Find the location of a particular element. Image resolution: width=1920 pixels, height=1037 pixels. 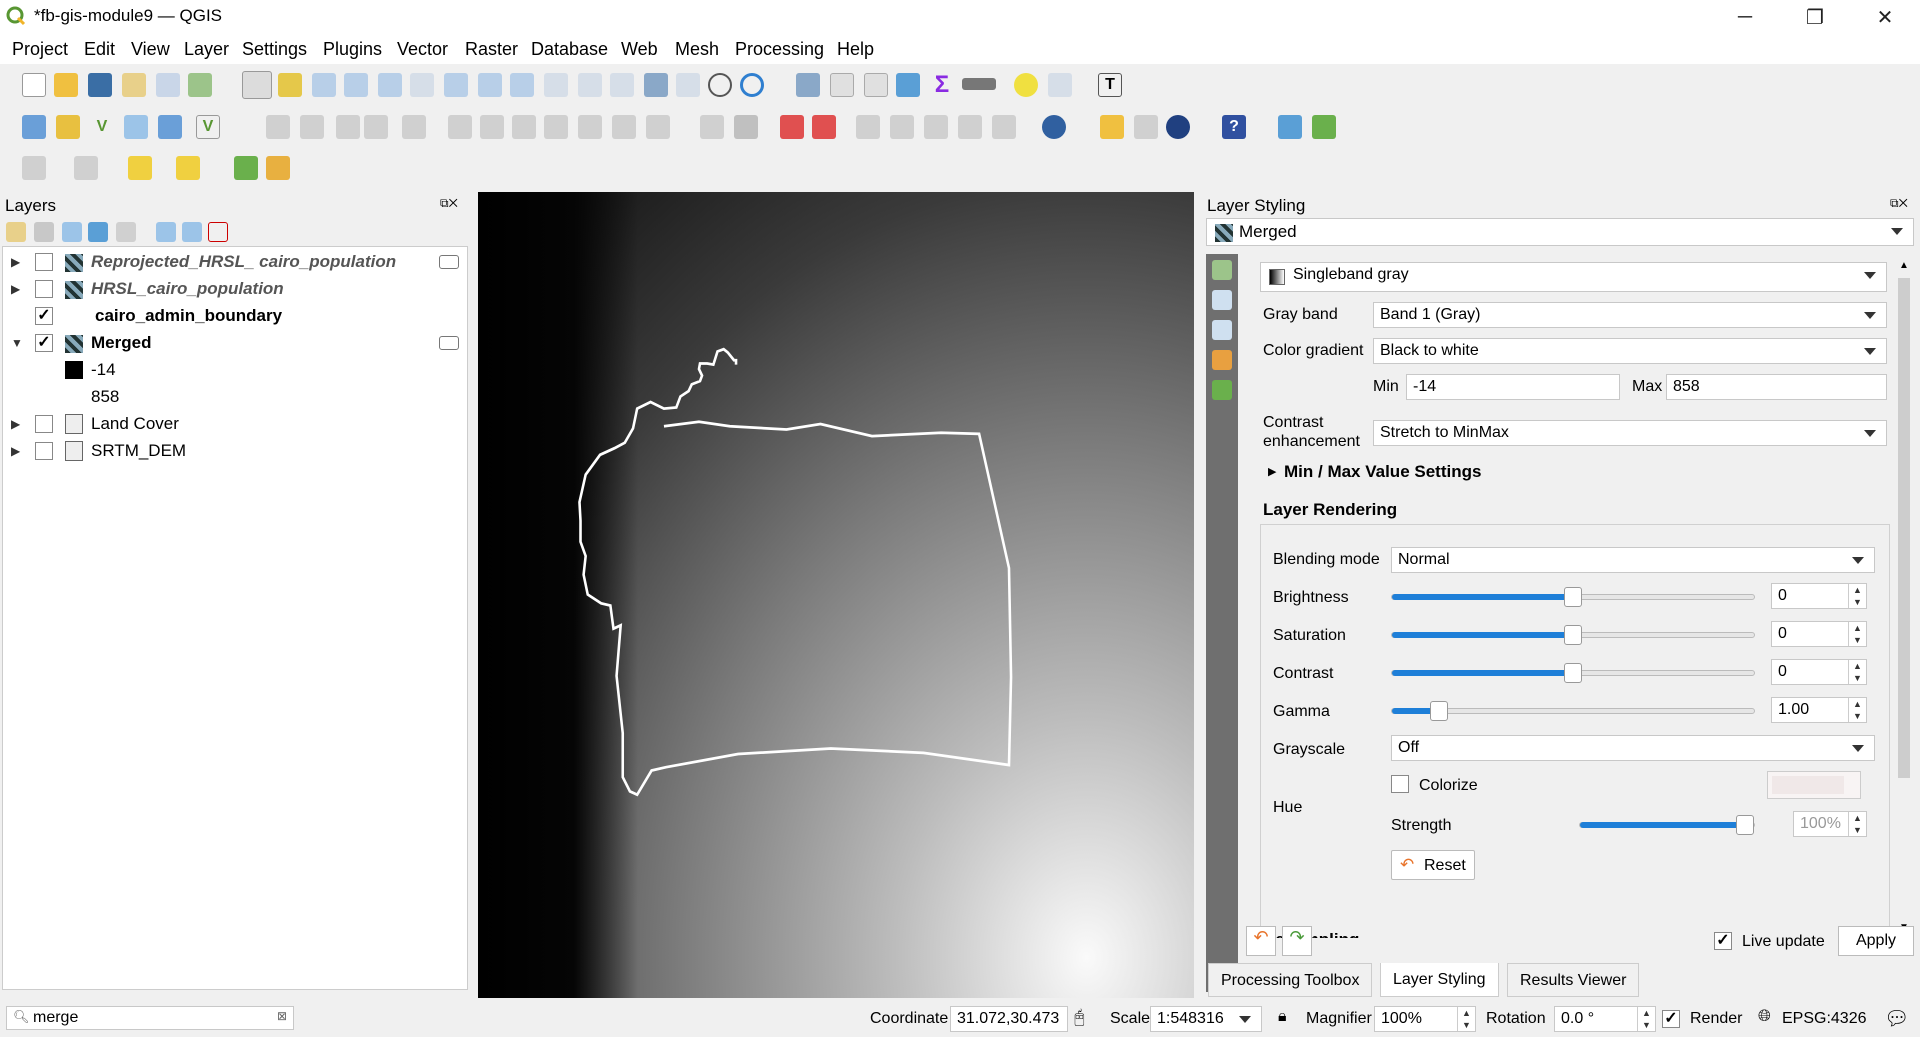

layer-select-combo: Merged is located at coordinates (1560, 232).